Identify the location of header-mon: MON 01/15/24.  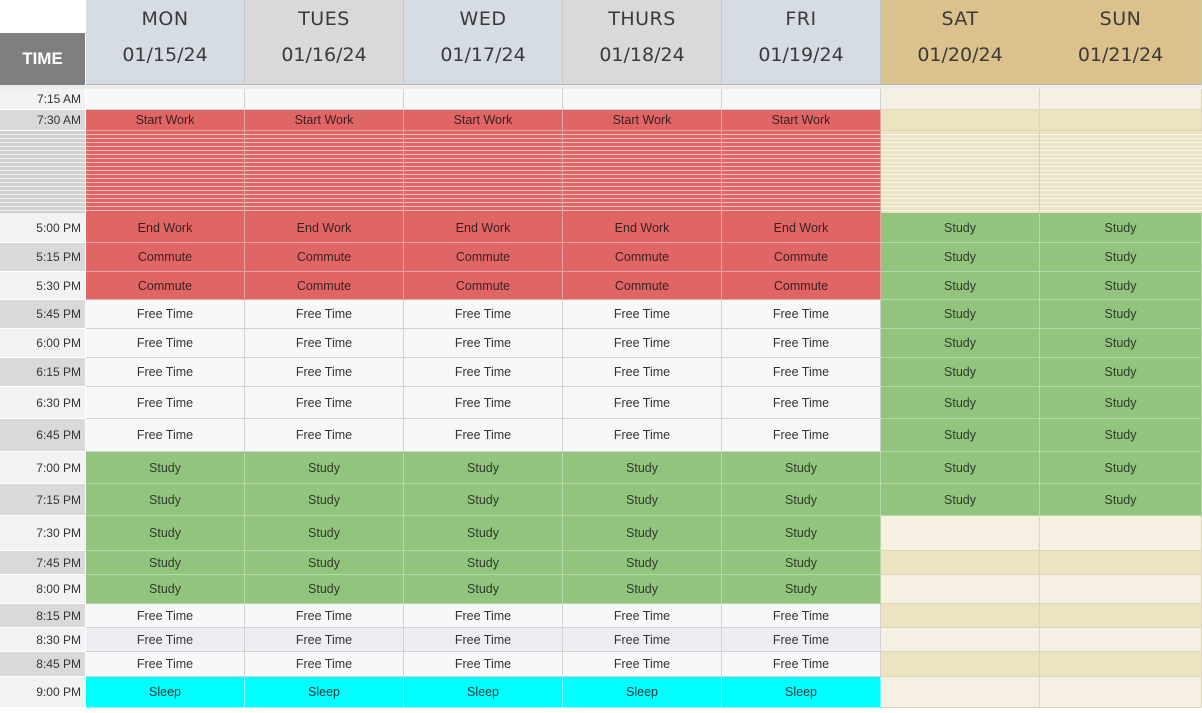
(165, 42).